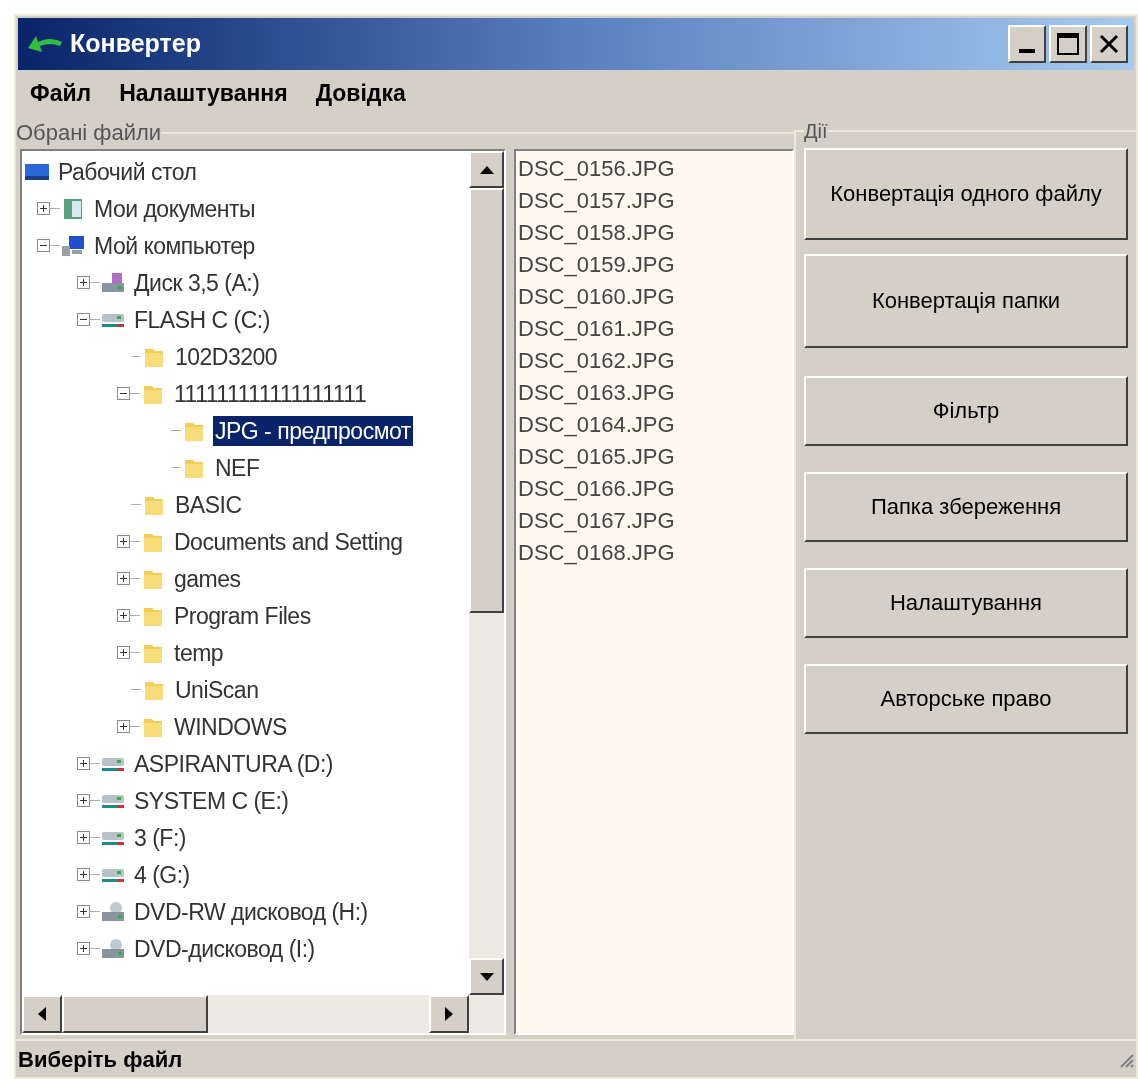 The image size is (1138, 1079). Describe the element at coordinates (816, 131) in the screenshot. I see `group-title: Дії` at that location.